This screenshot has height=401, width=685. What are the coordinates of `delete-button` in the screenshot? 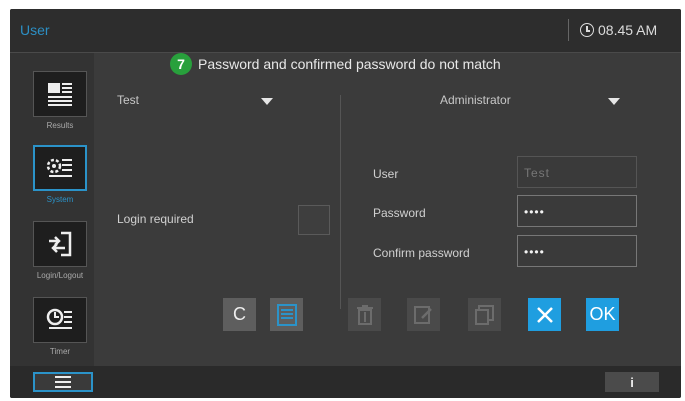 It's located at (364, 314).